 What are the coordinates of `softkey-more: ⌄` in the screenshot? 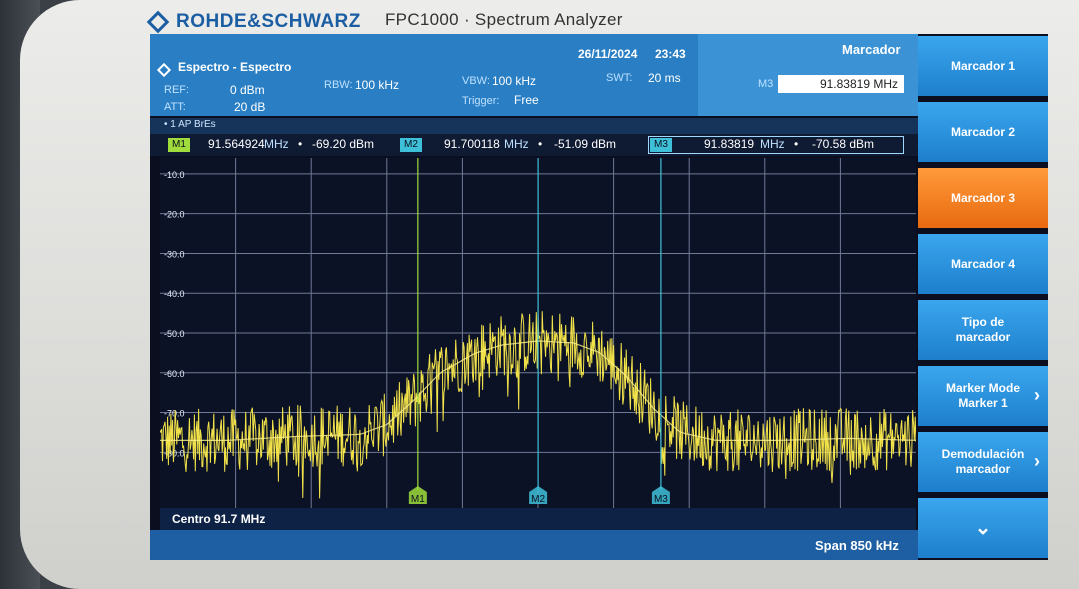 It's located at (983, 529).